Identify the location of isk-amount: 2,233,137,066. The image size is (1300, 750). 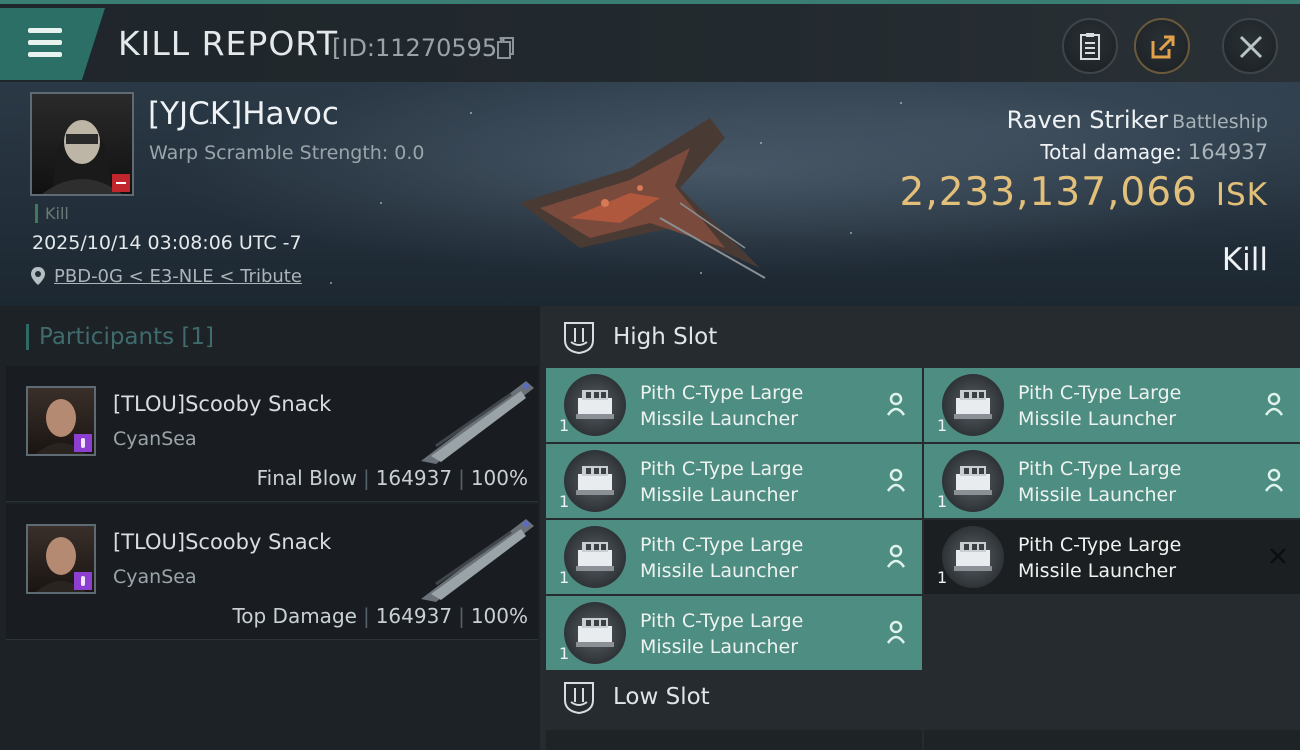
(1048, 192).